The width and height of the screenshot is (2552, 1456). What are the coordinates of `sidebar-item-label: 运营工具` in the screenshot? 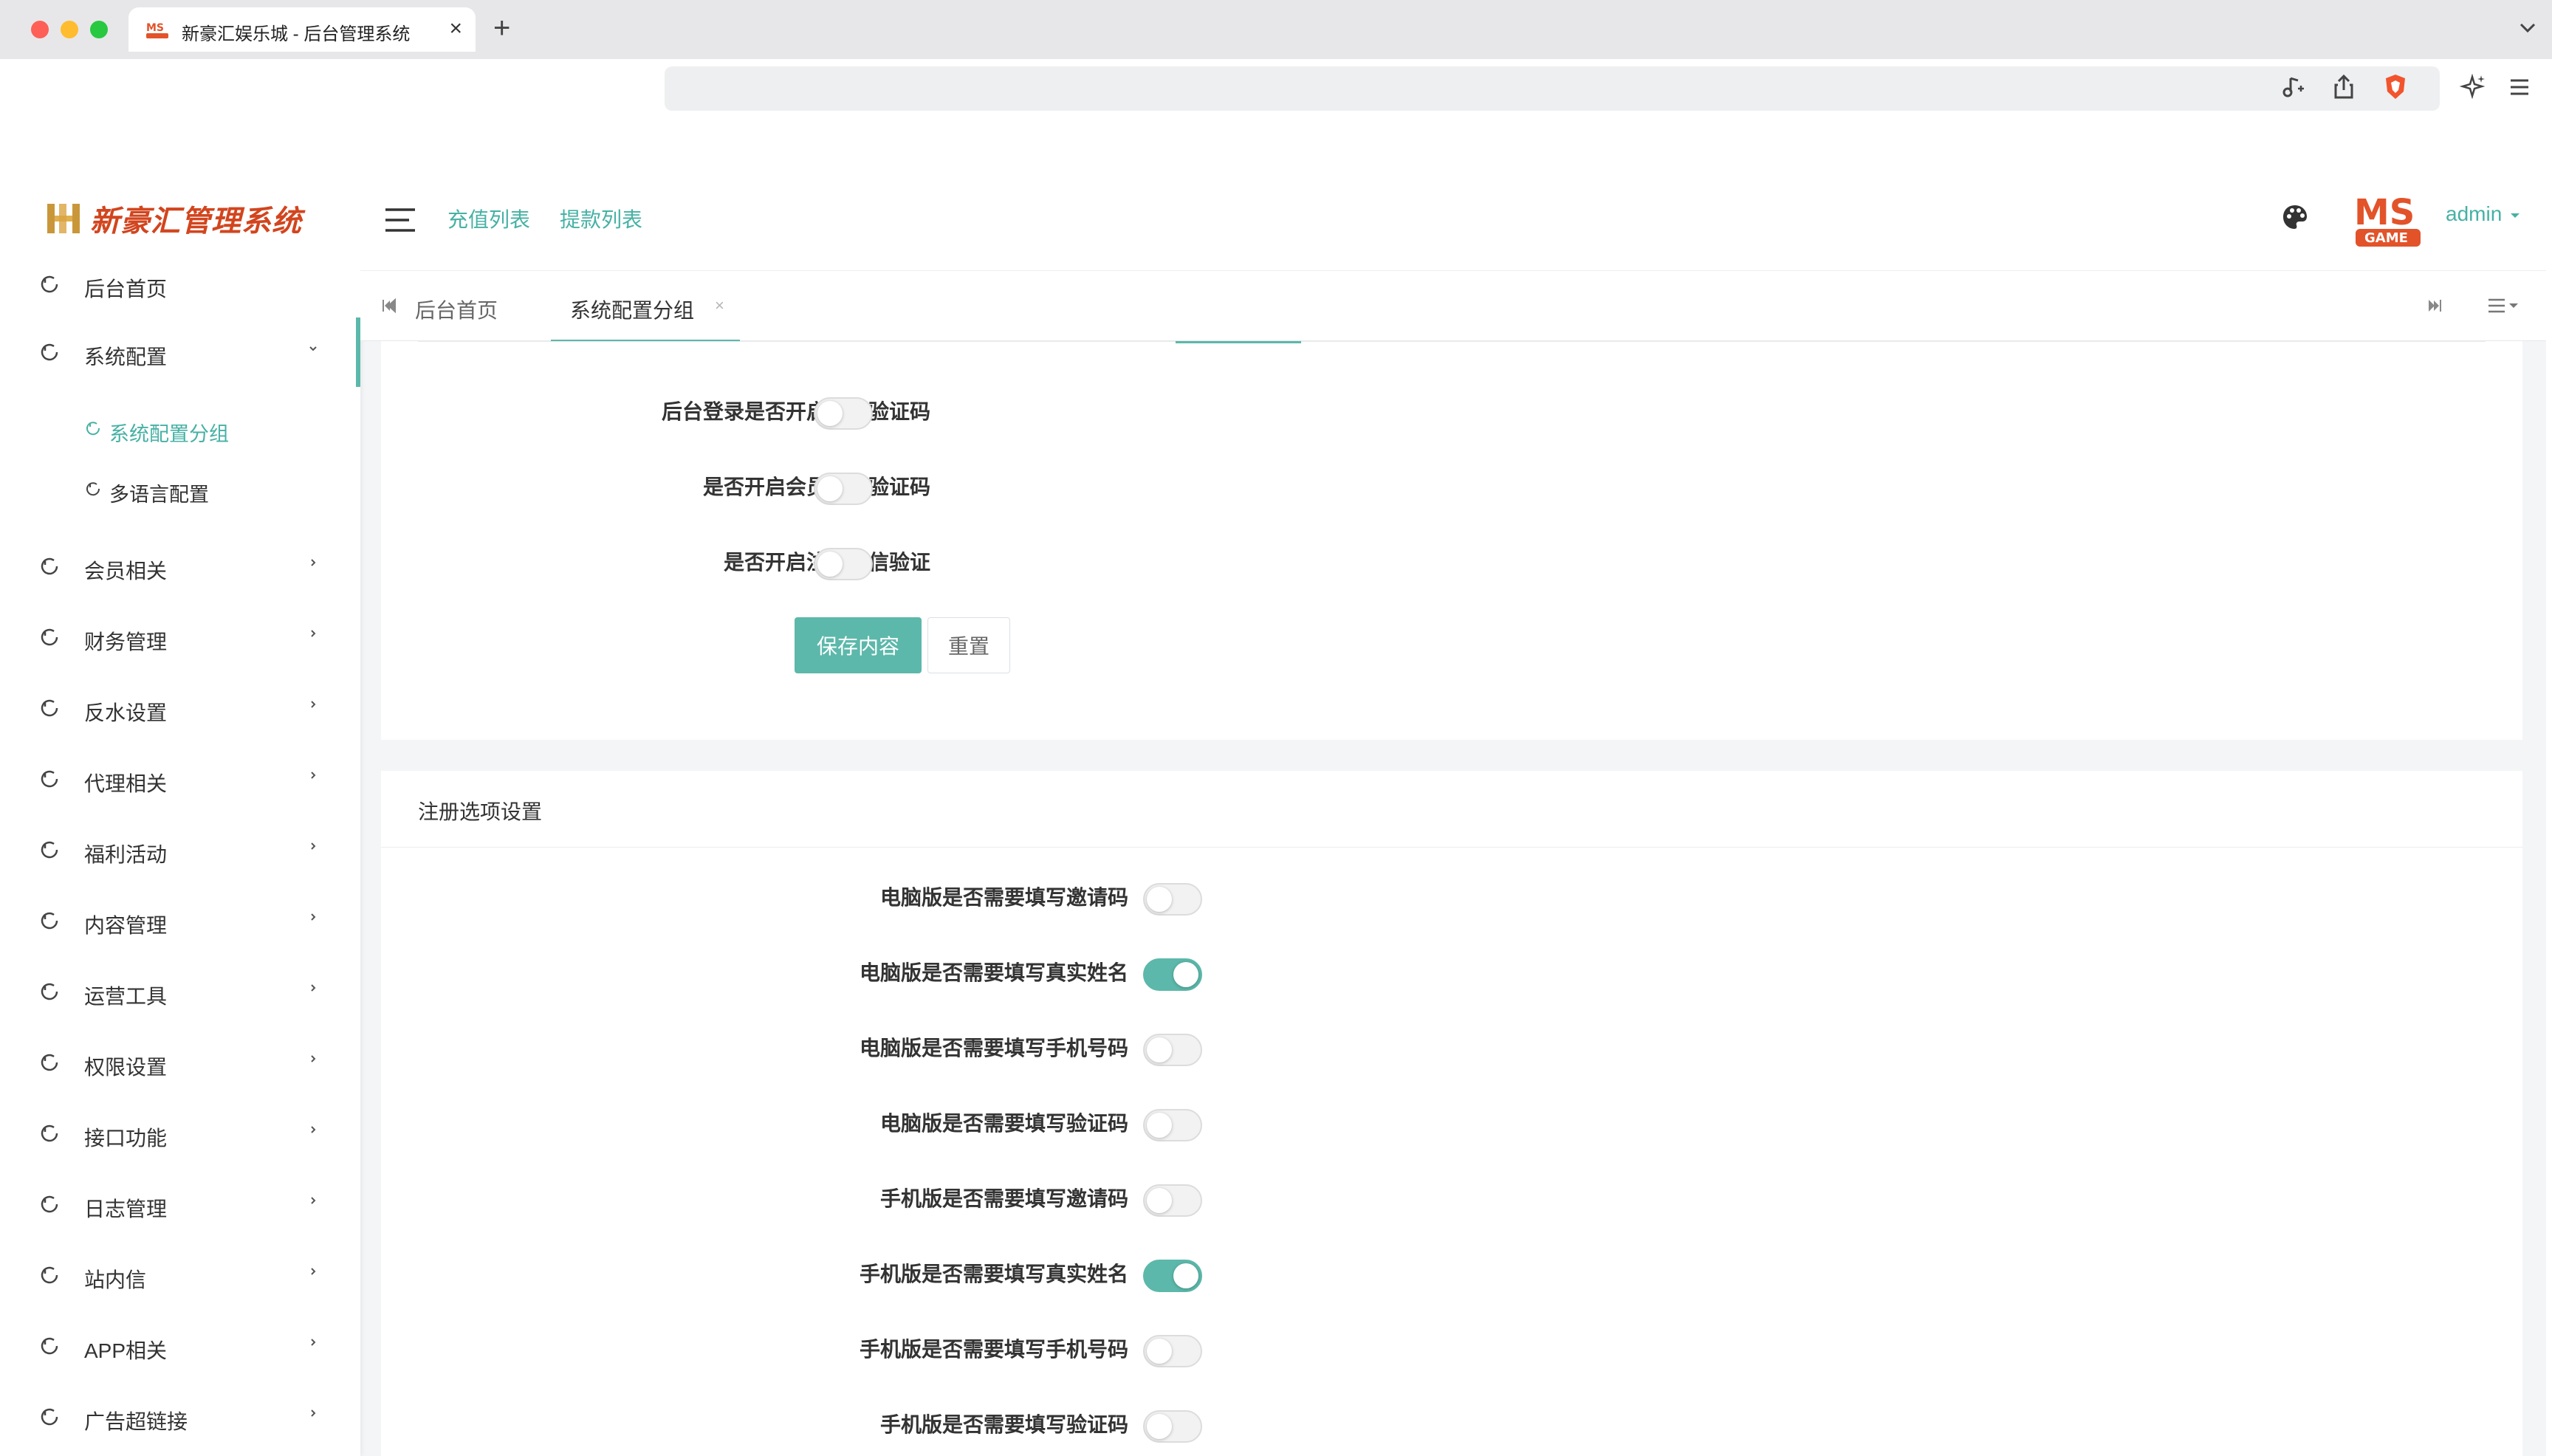 It's located at (126, 997).